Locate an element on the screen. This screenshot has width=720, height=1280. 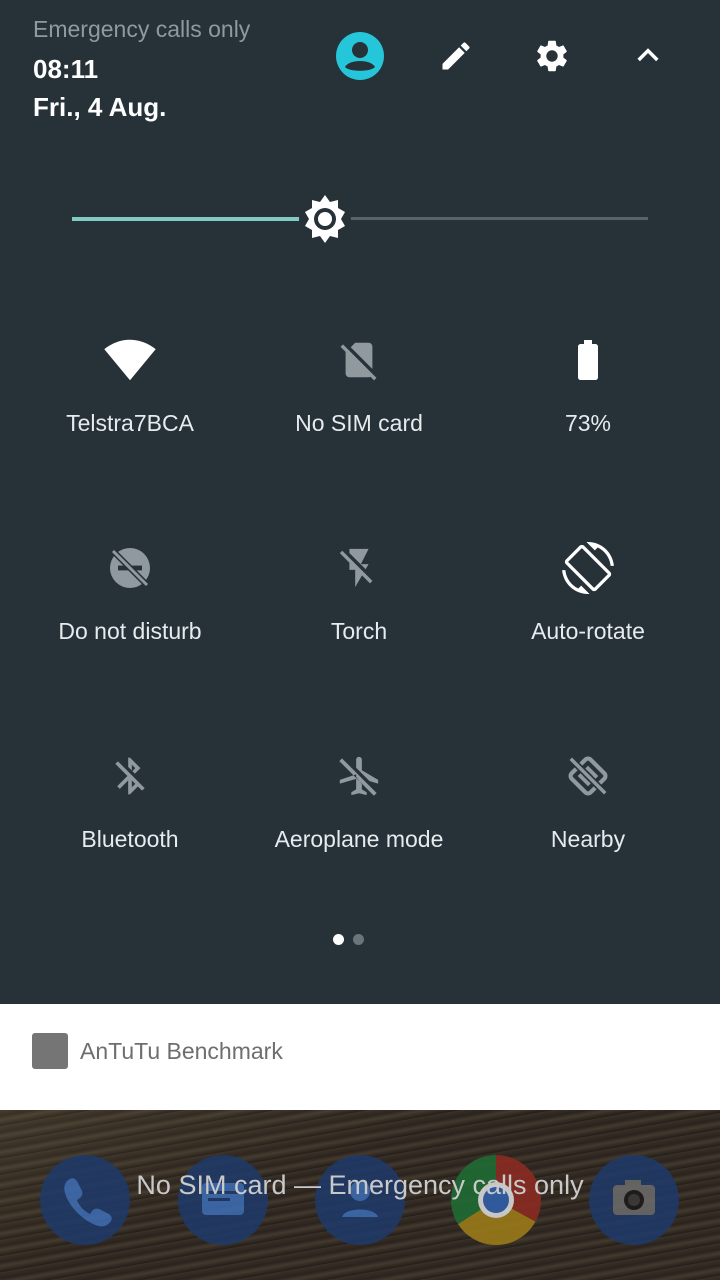
tile-label: Torch is located at coordinates (359, 631).